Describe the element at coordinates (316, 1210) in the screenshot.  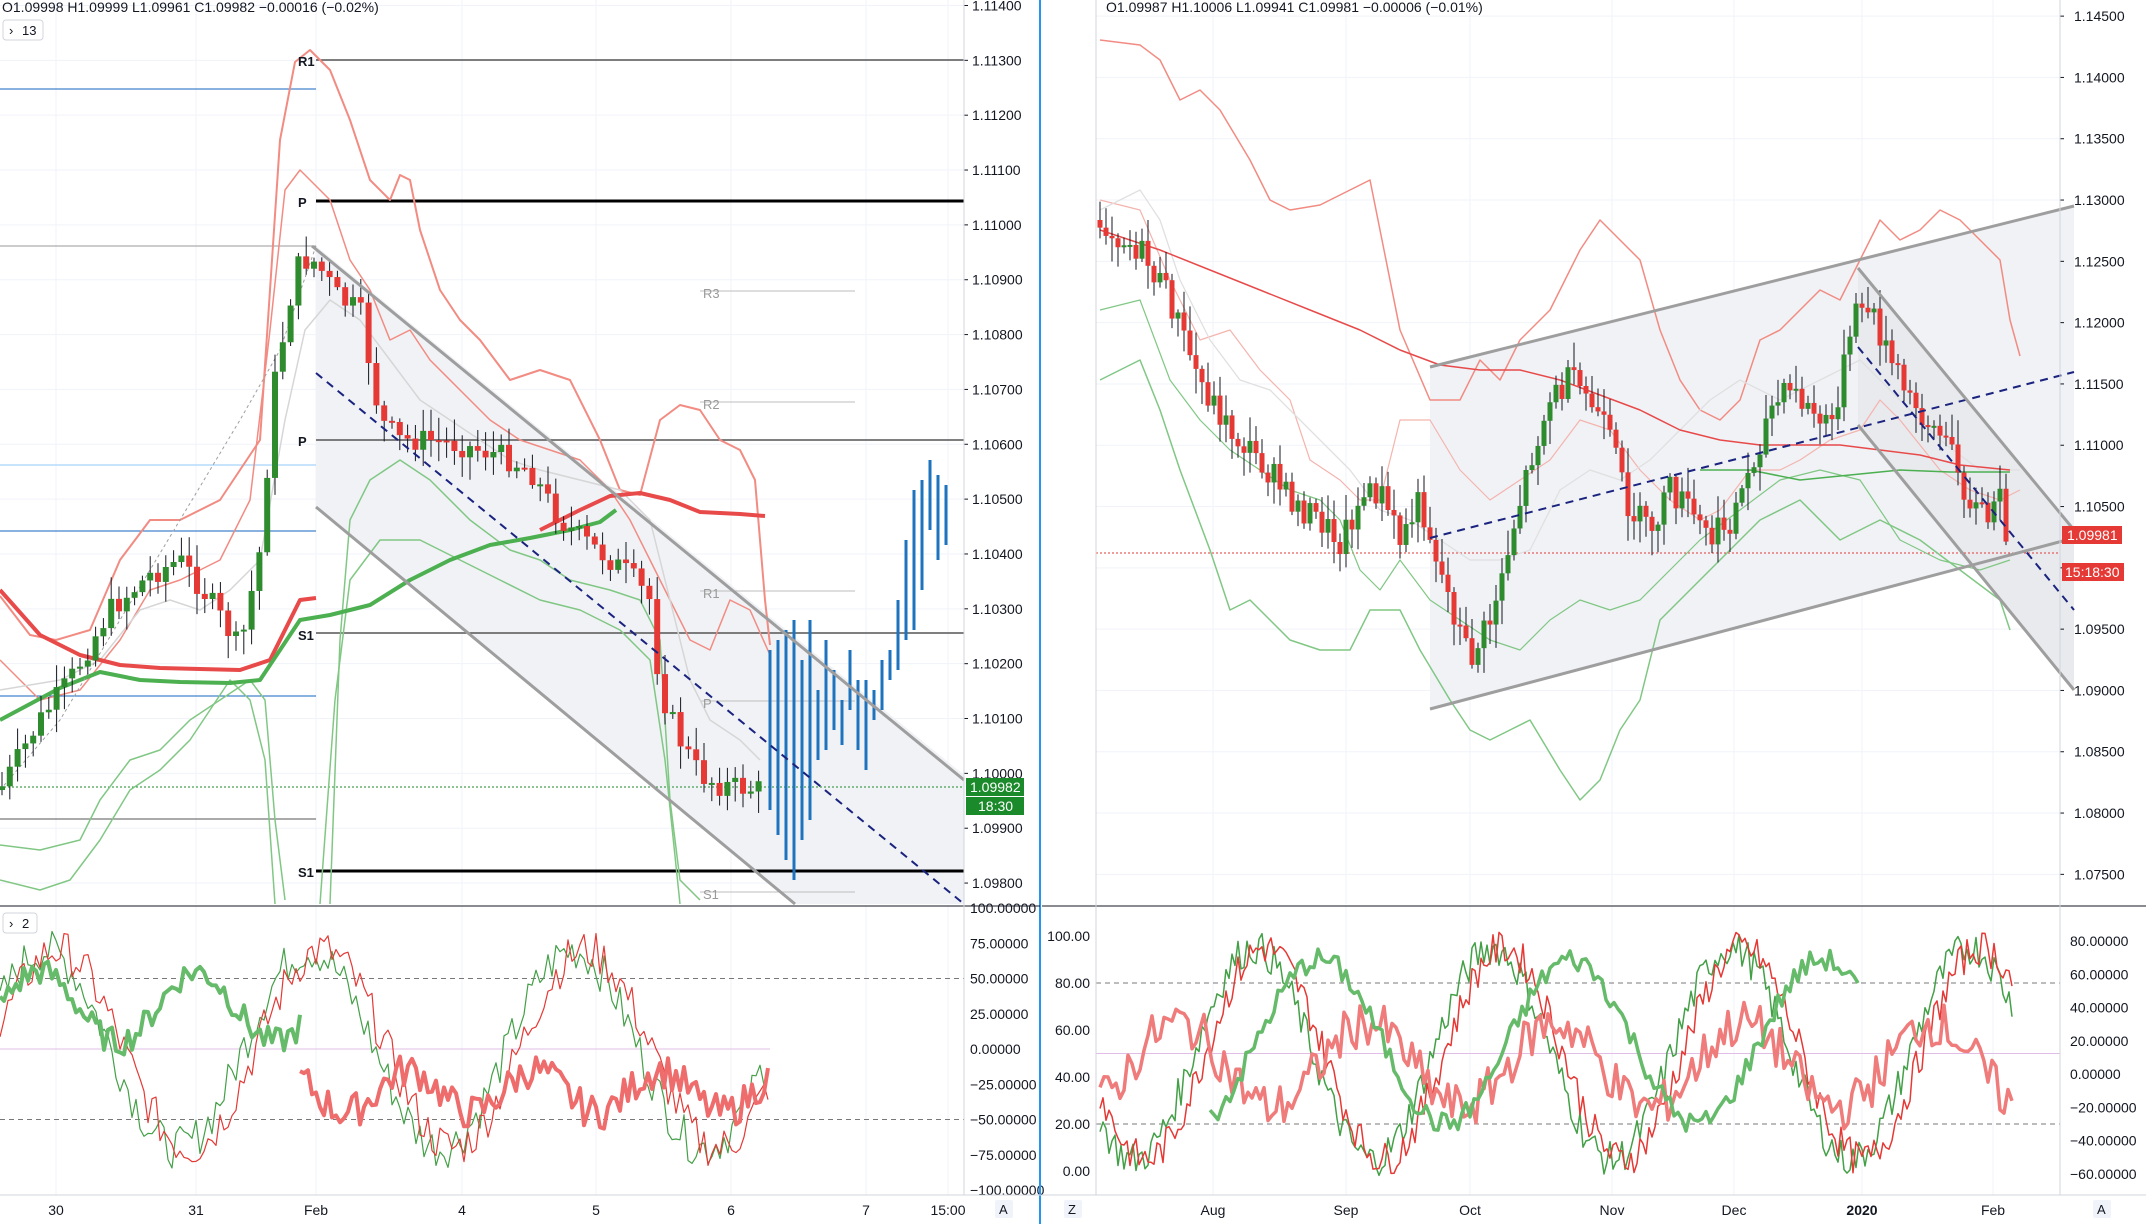
I see `time-tick-label: Feb` at that location.